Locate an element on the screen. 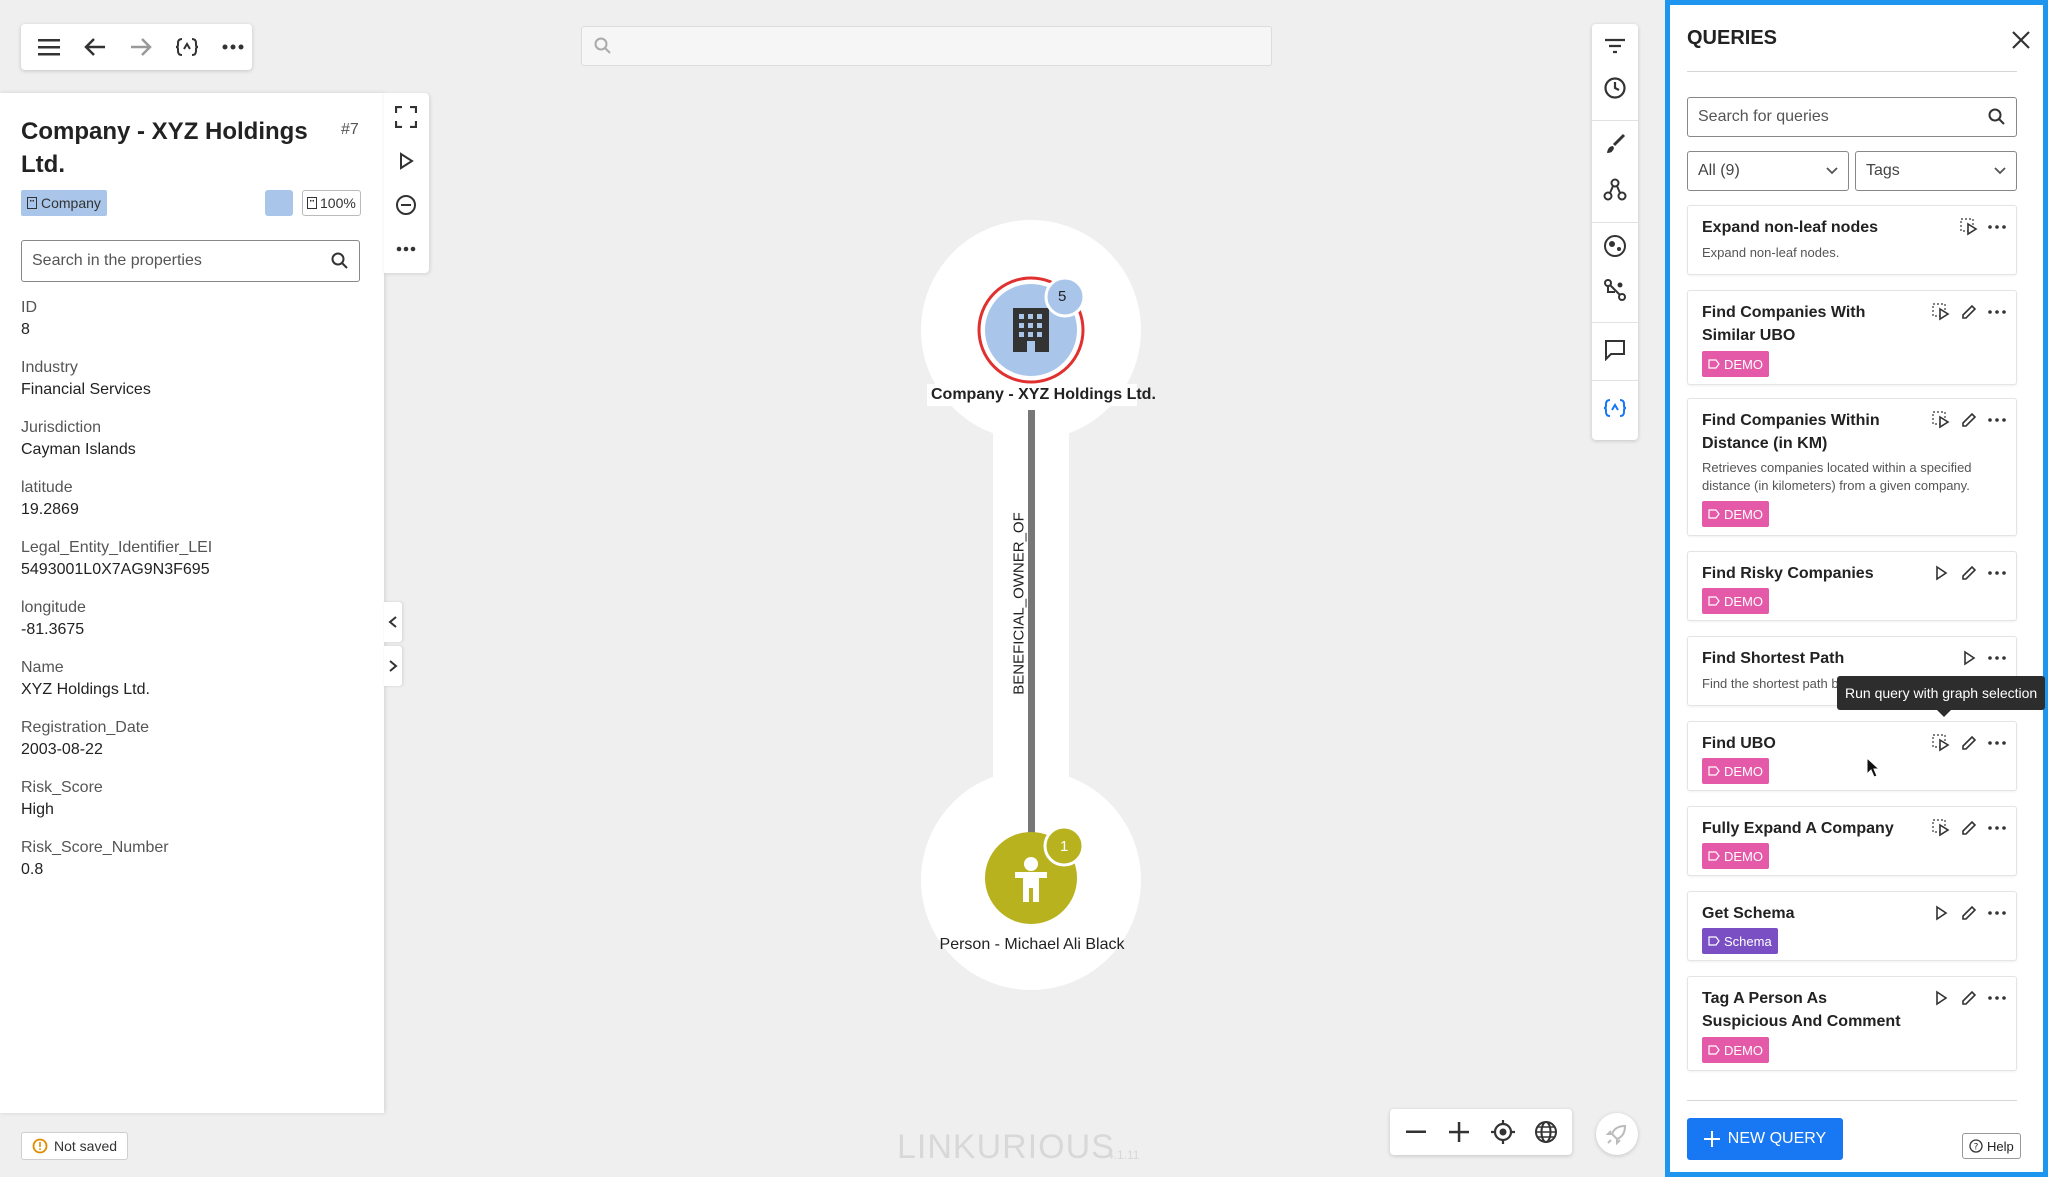 The height and width of the screenshot is (1177, 2048). query-card: Find Companies With Similar UBO DEMO is located at coordinates (1852, 337).